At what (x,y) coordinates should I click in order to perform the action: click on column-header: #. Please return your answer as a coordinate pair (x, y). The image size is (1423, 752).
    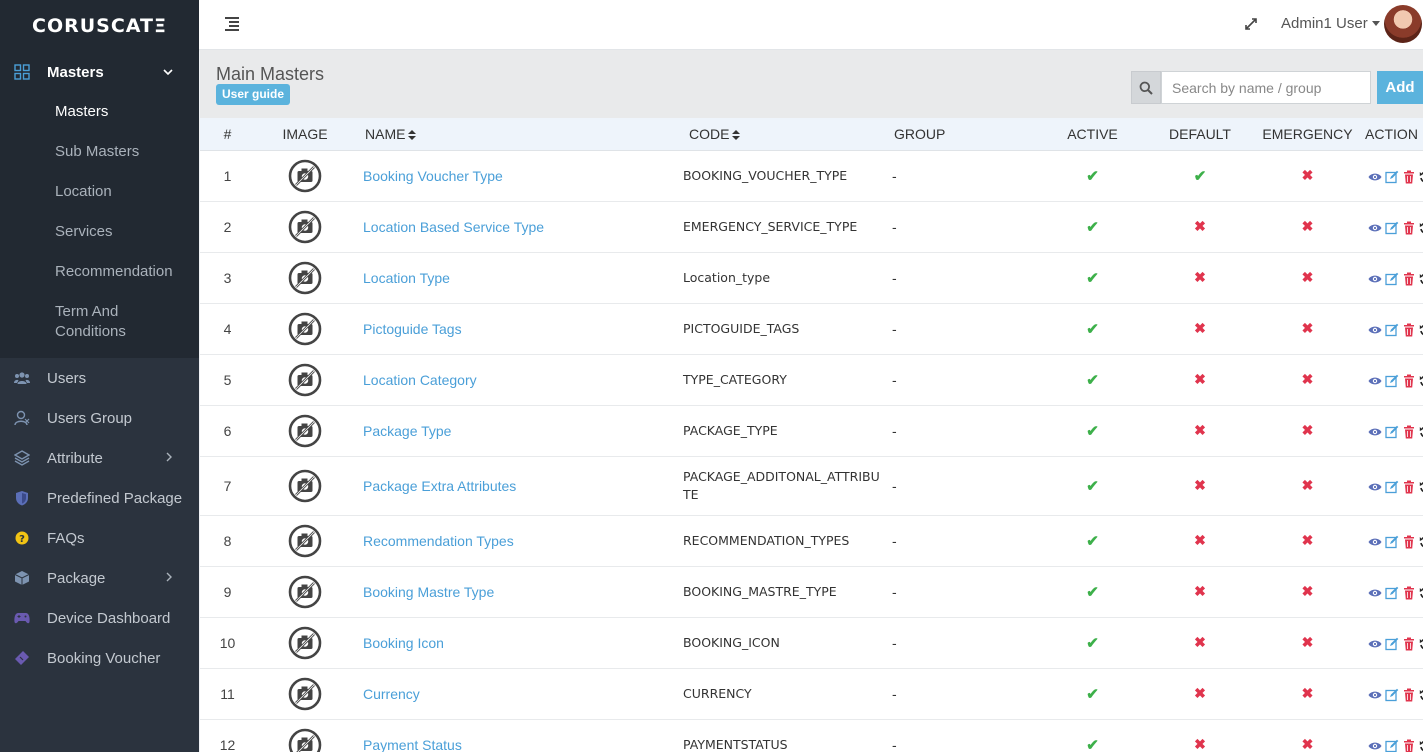
    Looking at the image, I should click on (227, 134).